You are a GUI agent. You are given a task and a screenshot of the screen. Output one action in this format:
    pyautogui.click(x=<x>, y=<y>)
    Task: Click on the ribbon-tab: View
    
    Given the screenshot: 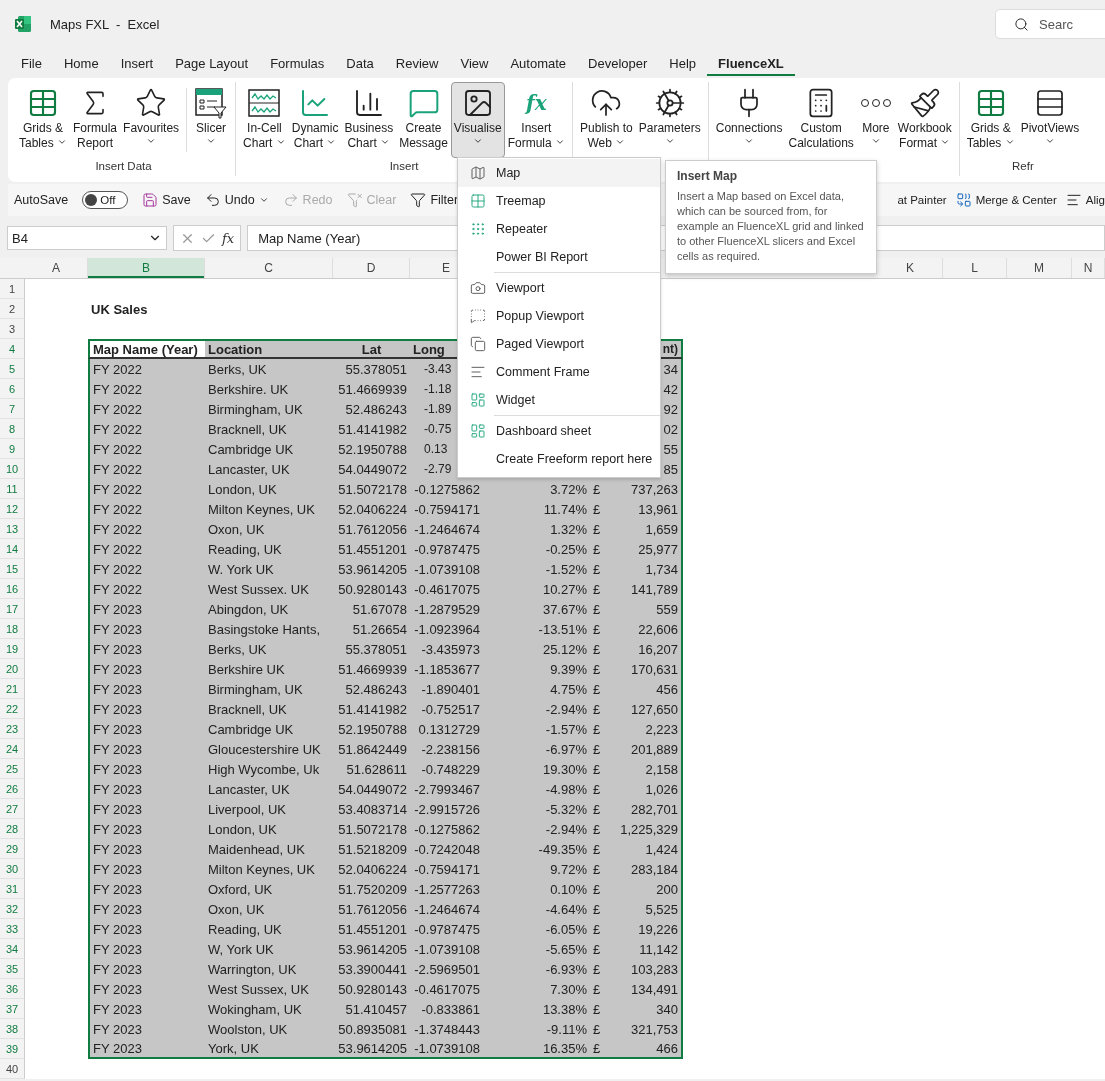 What is the action you would take?
    pyautogui.click(x=474, y=63)
    